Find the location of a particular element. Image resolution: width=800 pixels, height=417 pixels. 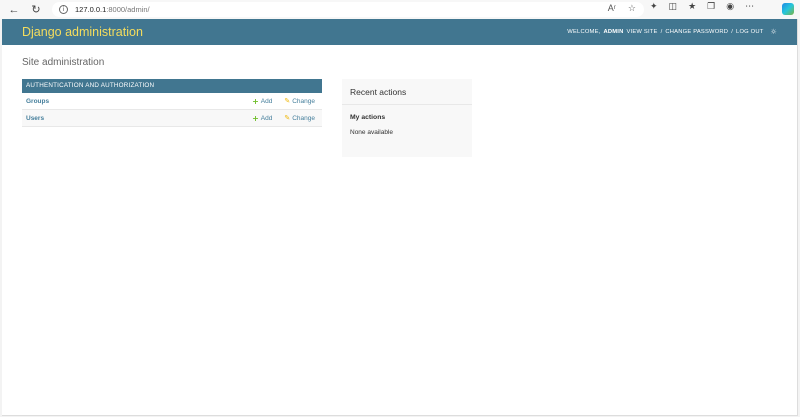

users-add-link: + Add is located at coordinates (262, 118).